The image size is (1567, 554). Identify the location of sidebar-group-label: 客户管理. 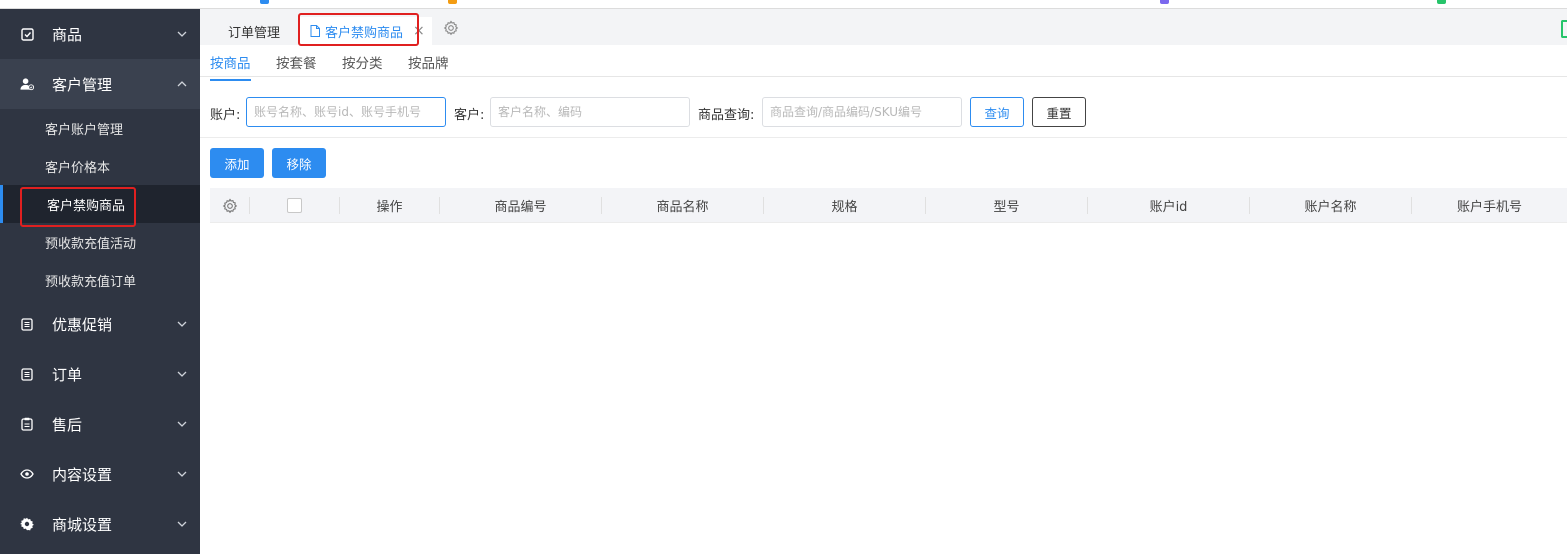
(82, 84).